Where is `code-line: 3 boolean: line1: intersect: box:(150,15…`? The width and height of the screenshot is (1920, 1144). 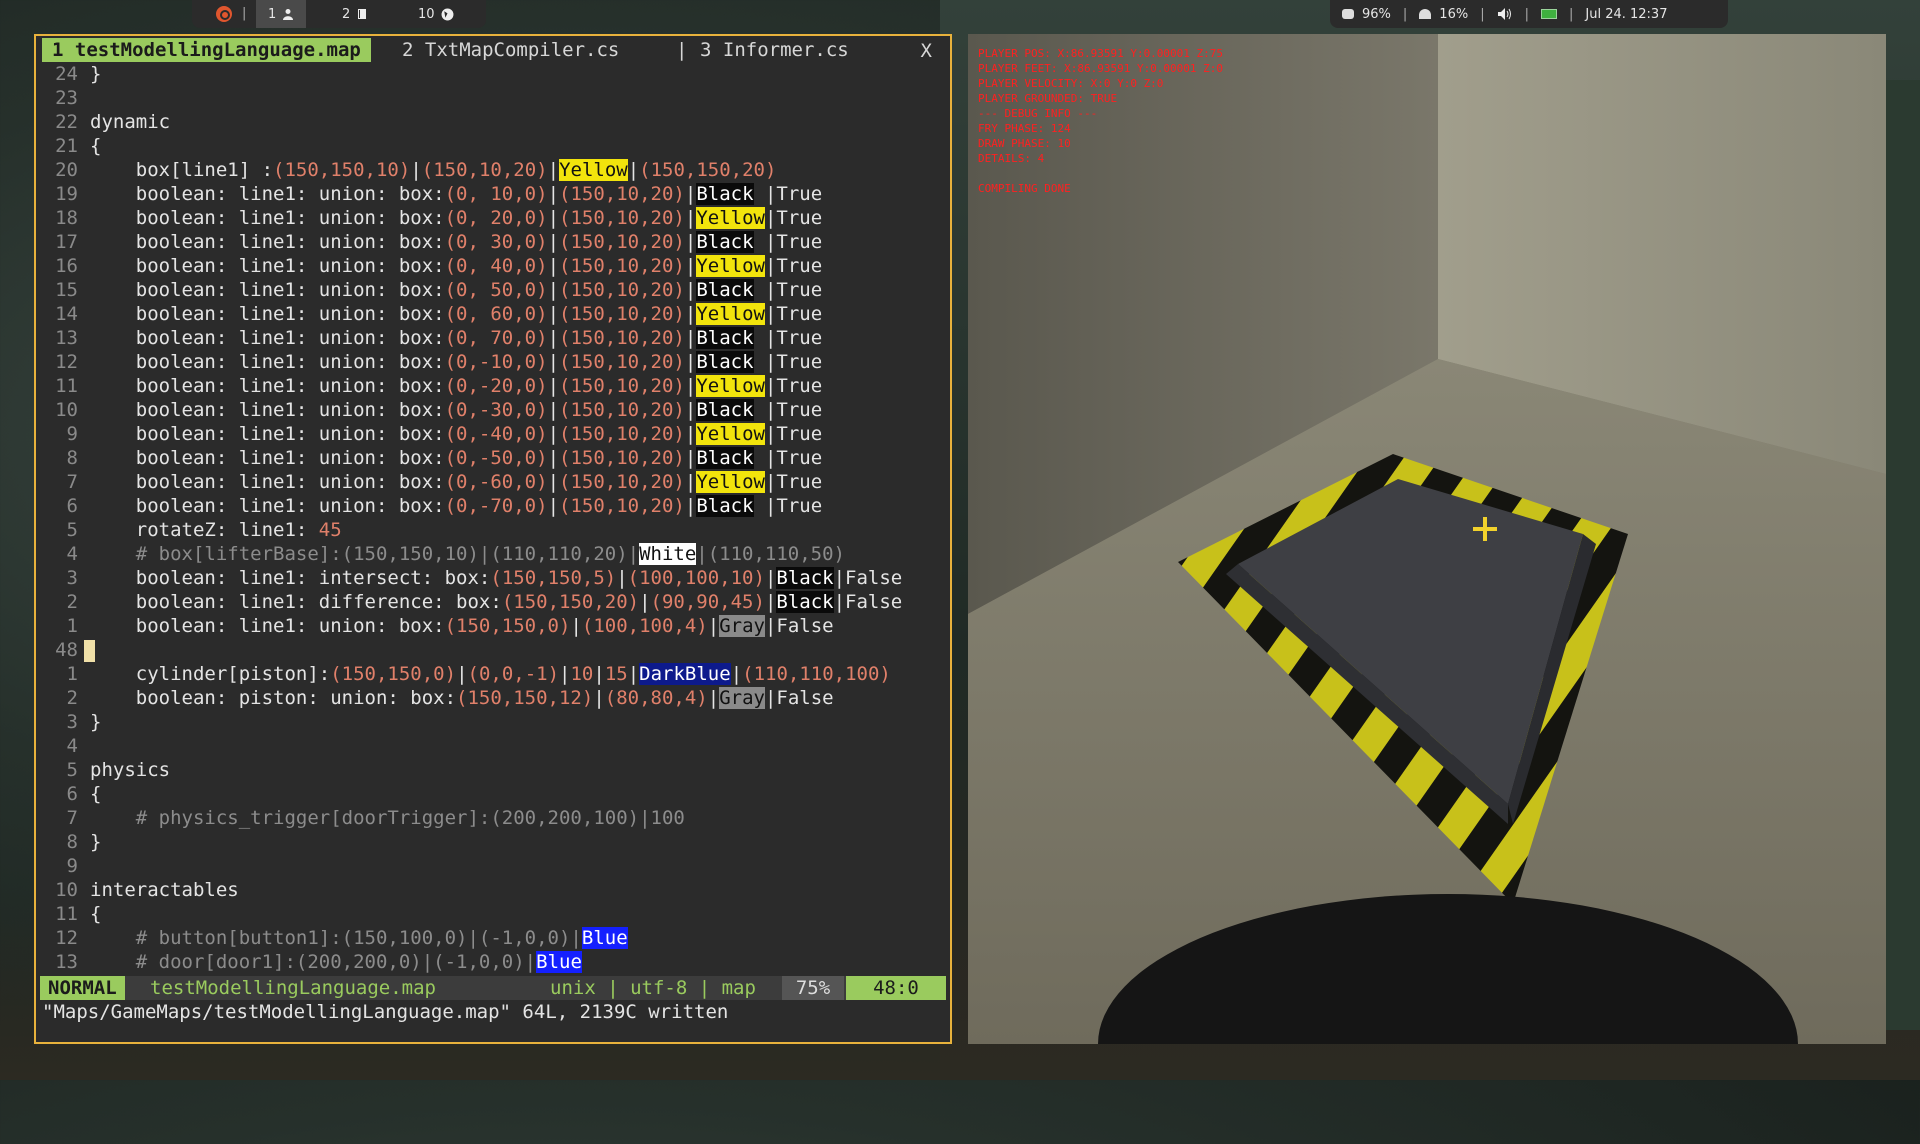
code-line: 3 boolean: line1: intersect: box:(150,15… is located at coordinates (493, 578).